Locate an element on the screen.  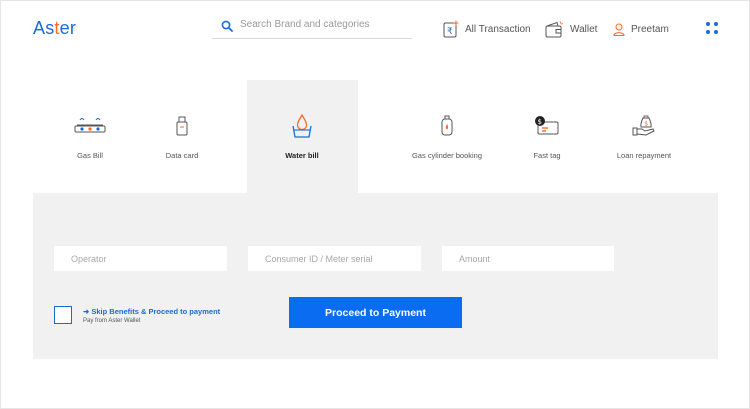
gas-cylinder-icon is located at coordinates (447, 125).